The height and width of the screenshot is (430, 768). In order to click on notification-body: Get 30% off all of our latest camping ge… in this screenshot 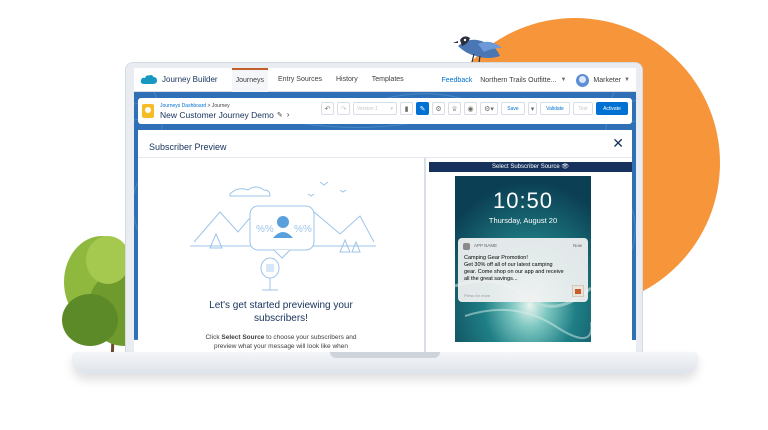, I will do `click(514, 272)`.